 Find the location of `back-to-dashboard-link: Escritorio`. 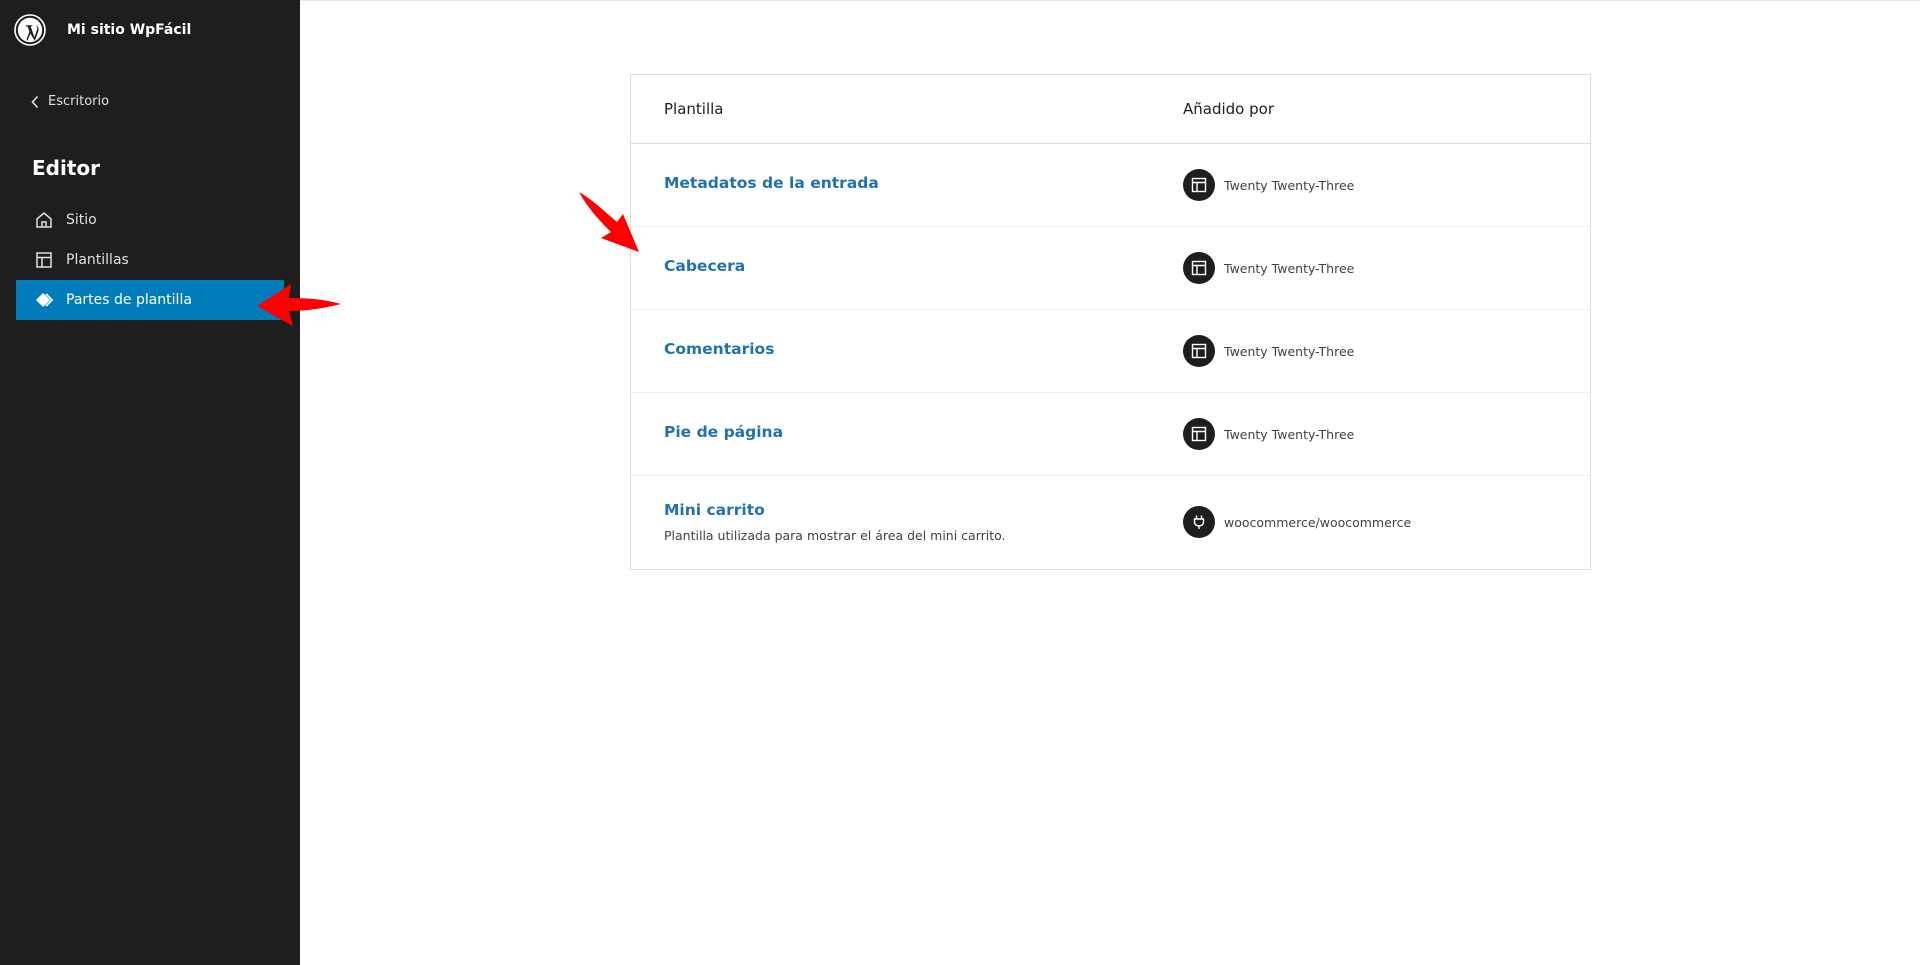

back-to-dashboard-link: Escritorio is located at coordinates (69, 101).